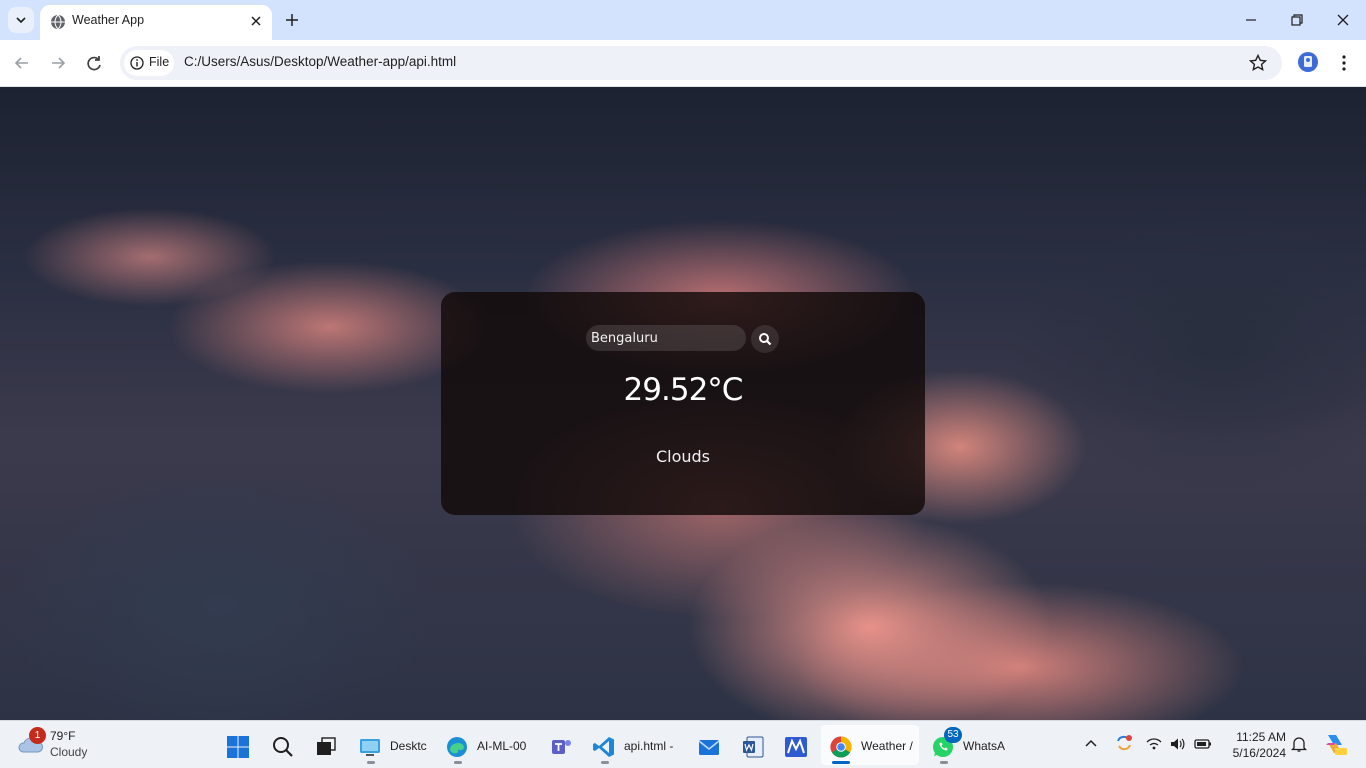 The height and width of the screenshot is (768, 1366). Describe the element at coordinates (137, 63) in the screenshot. I see `info-icon` at that location.